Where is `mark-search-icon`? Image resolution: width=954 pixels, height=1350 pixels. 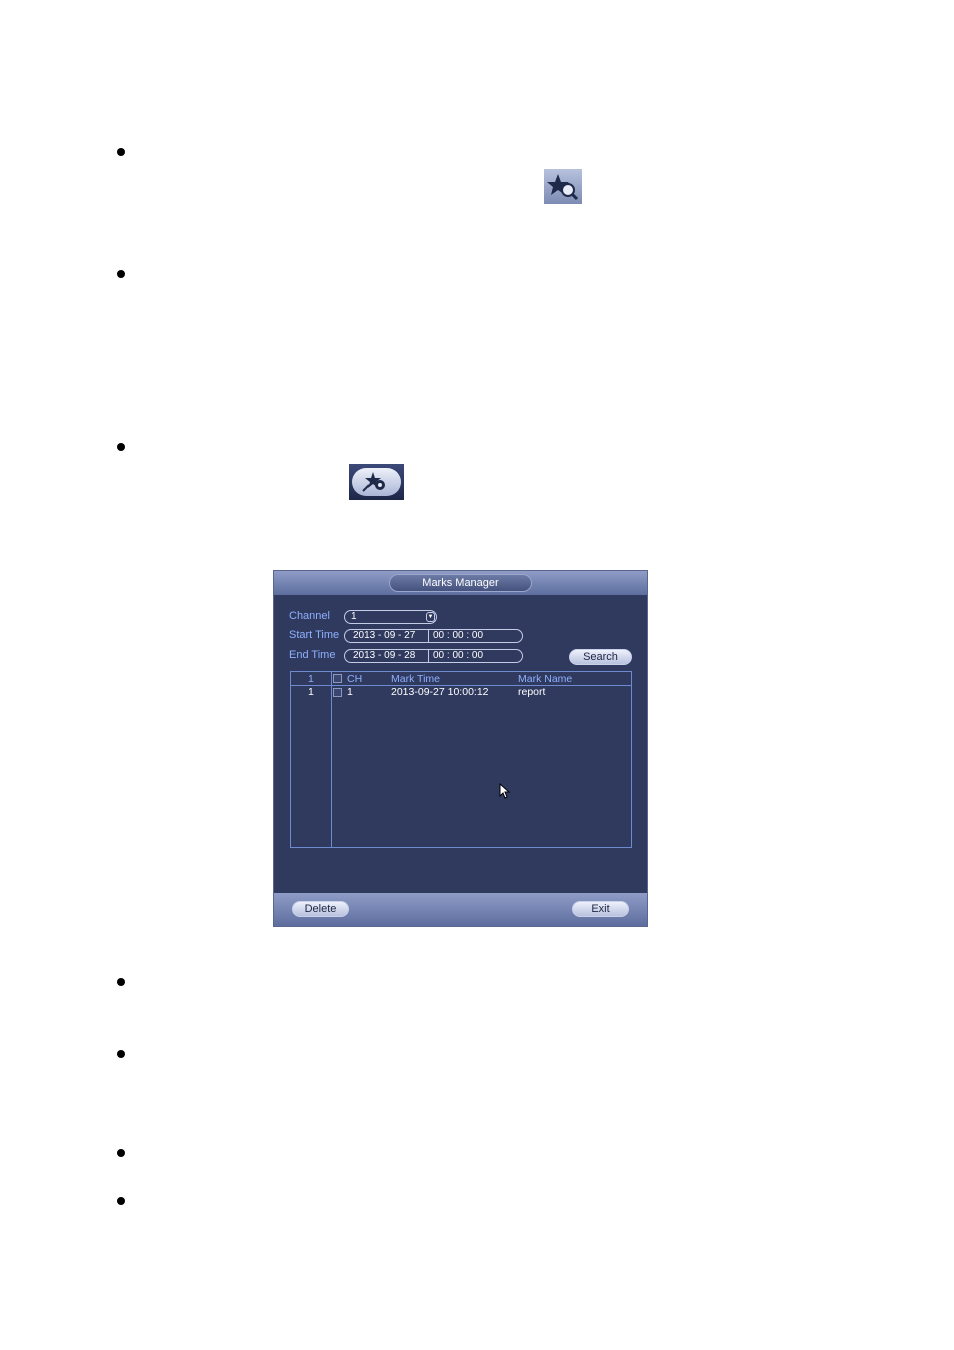 mark-search-icon is located at coordinates (563, 186).